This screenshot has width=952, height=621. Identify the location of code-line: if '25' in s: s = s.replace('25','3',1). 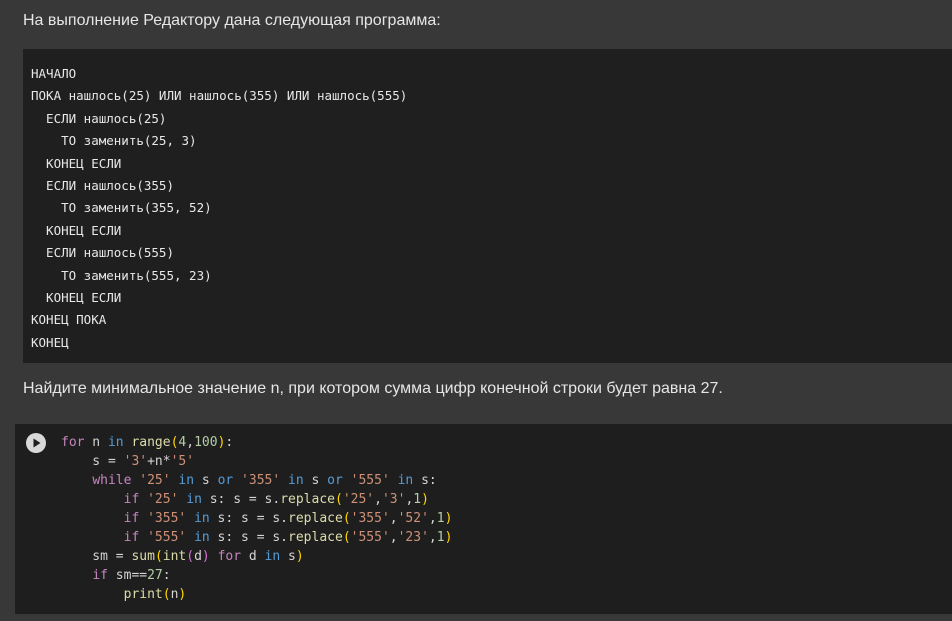
(256, 499).